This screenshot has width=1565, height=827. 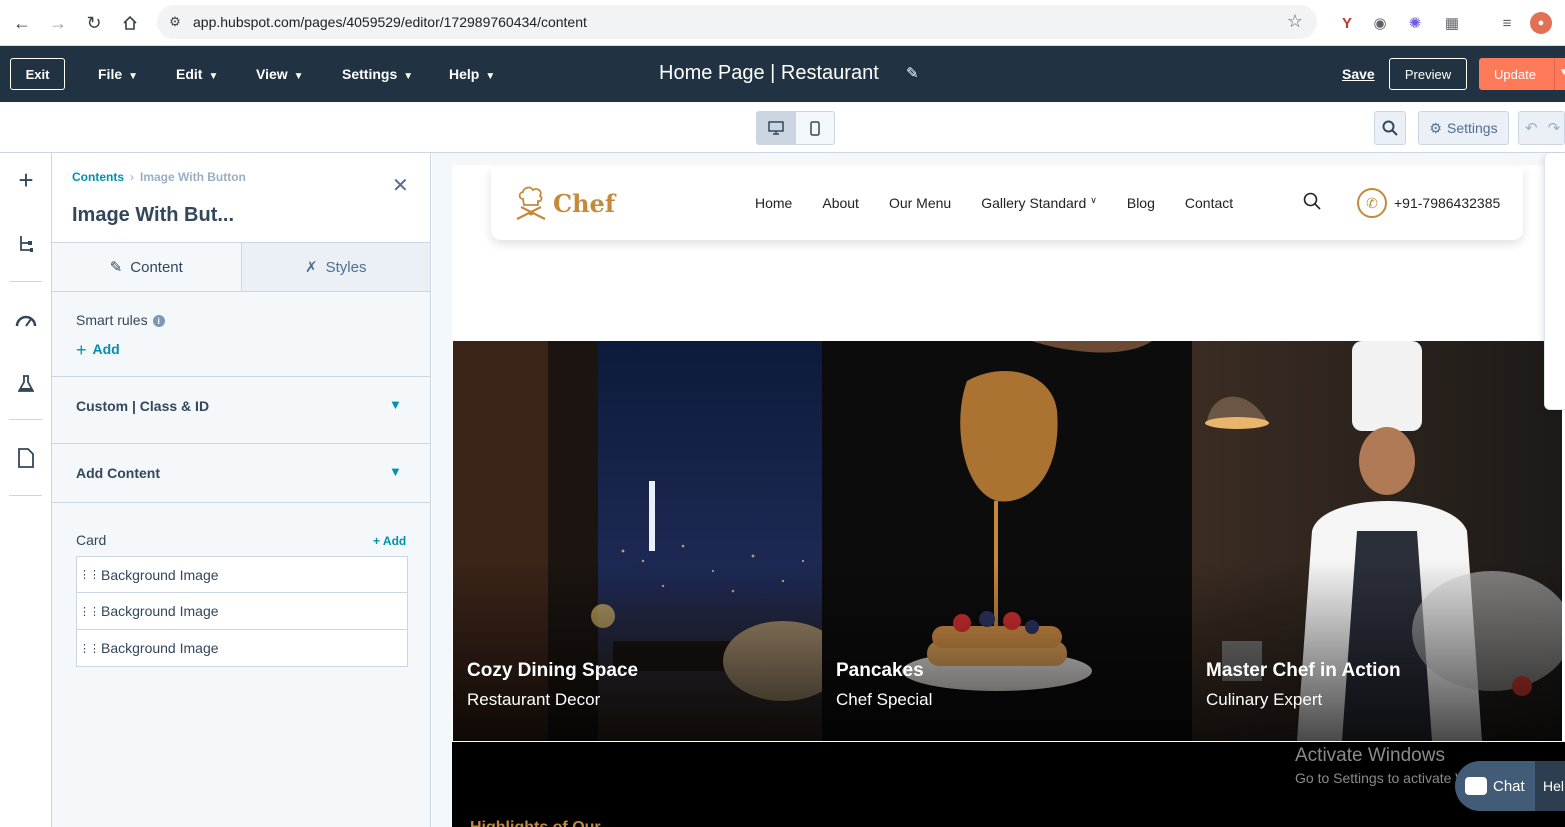 I want to click on panel-tabs: ✎ Content ✗ Styles, so click(x=241, y=267).